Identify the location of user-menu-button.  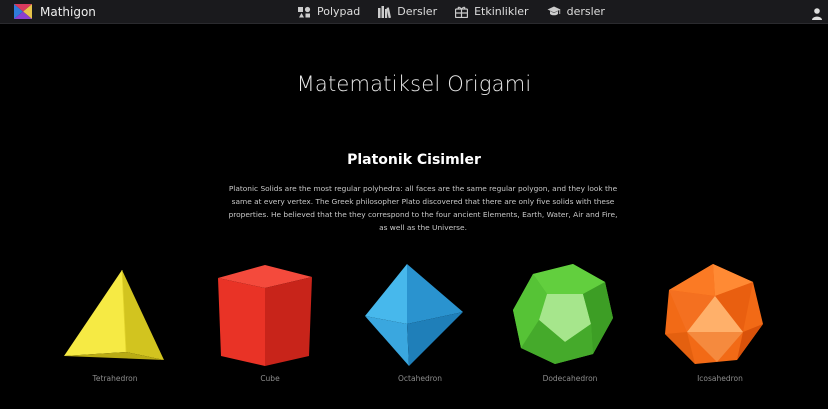
(817, 14).